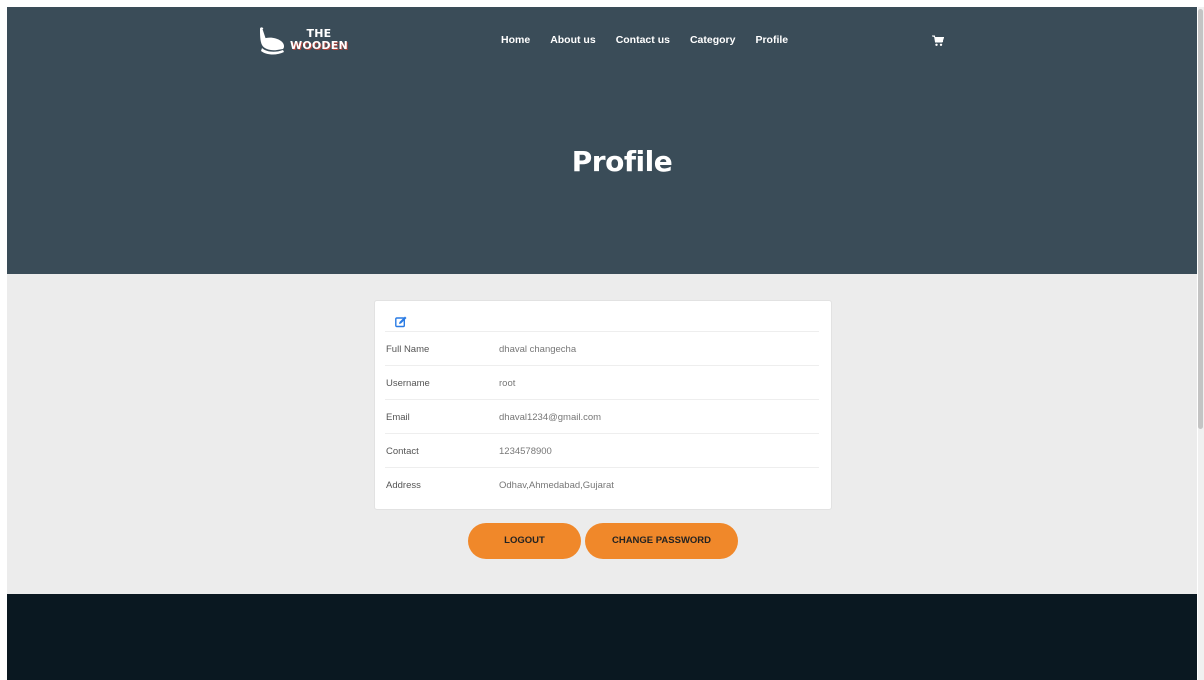 The image size is (1204, 680). I want to click on page-scrollbar, so click(1201, 343).